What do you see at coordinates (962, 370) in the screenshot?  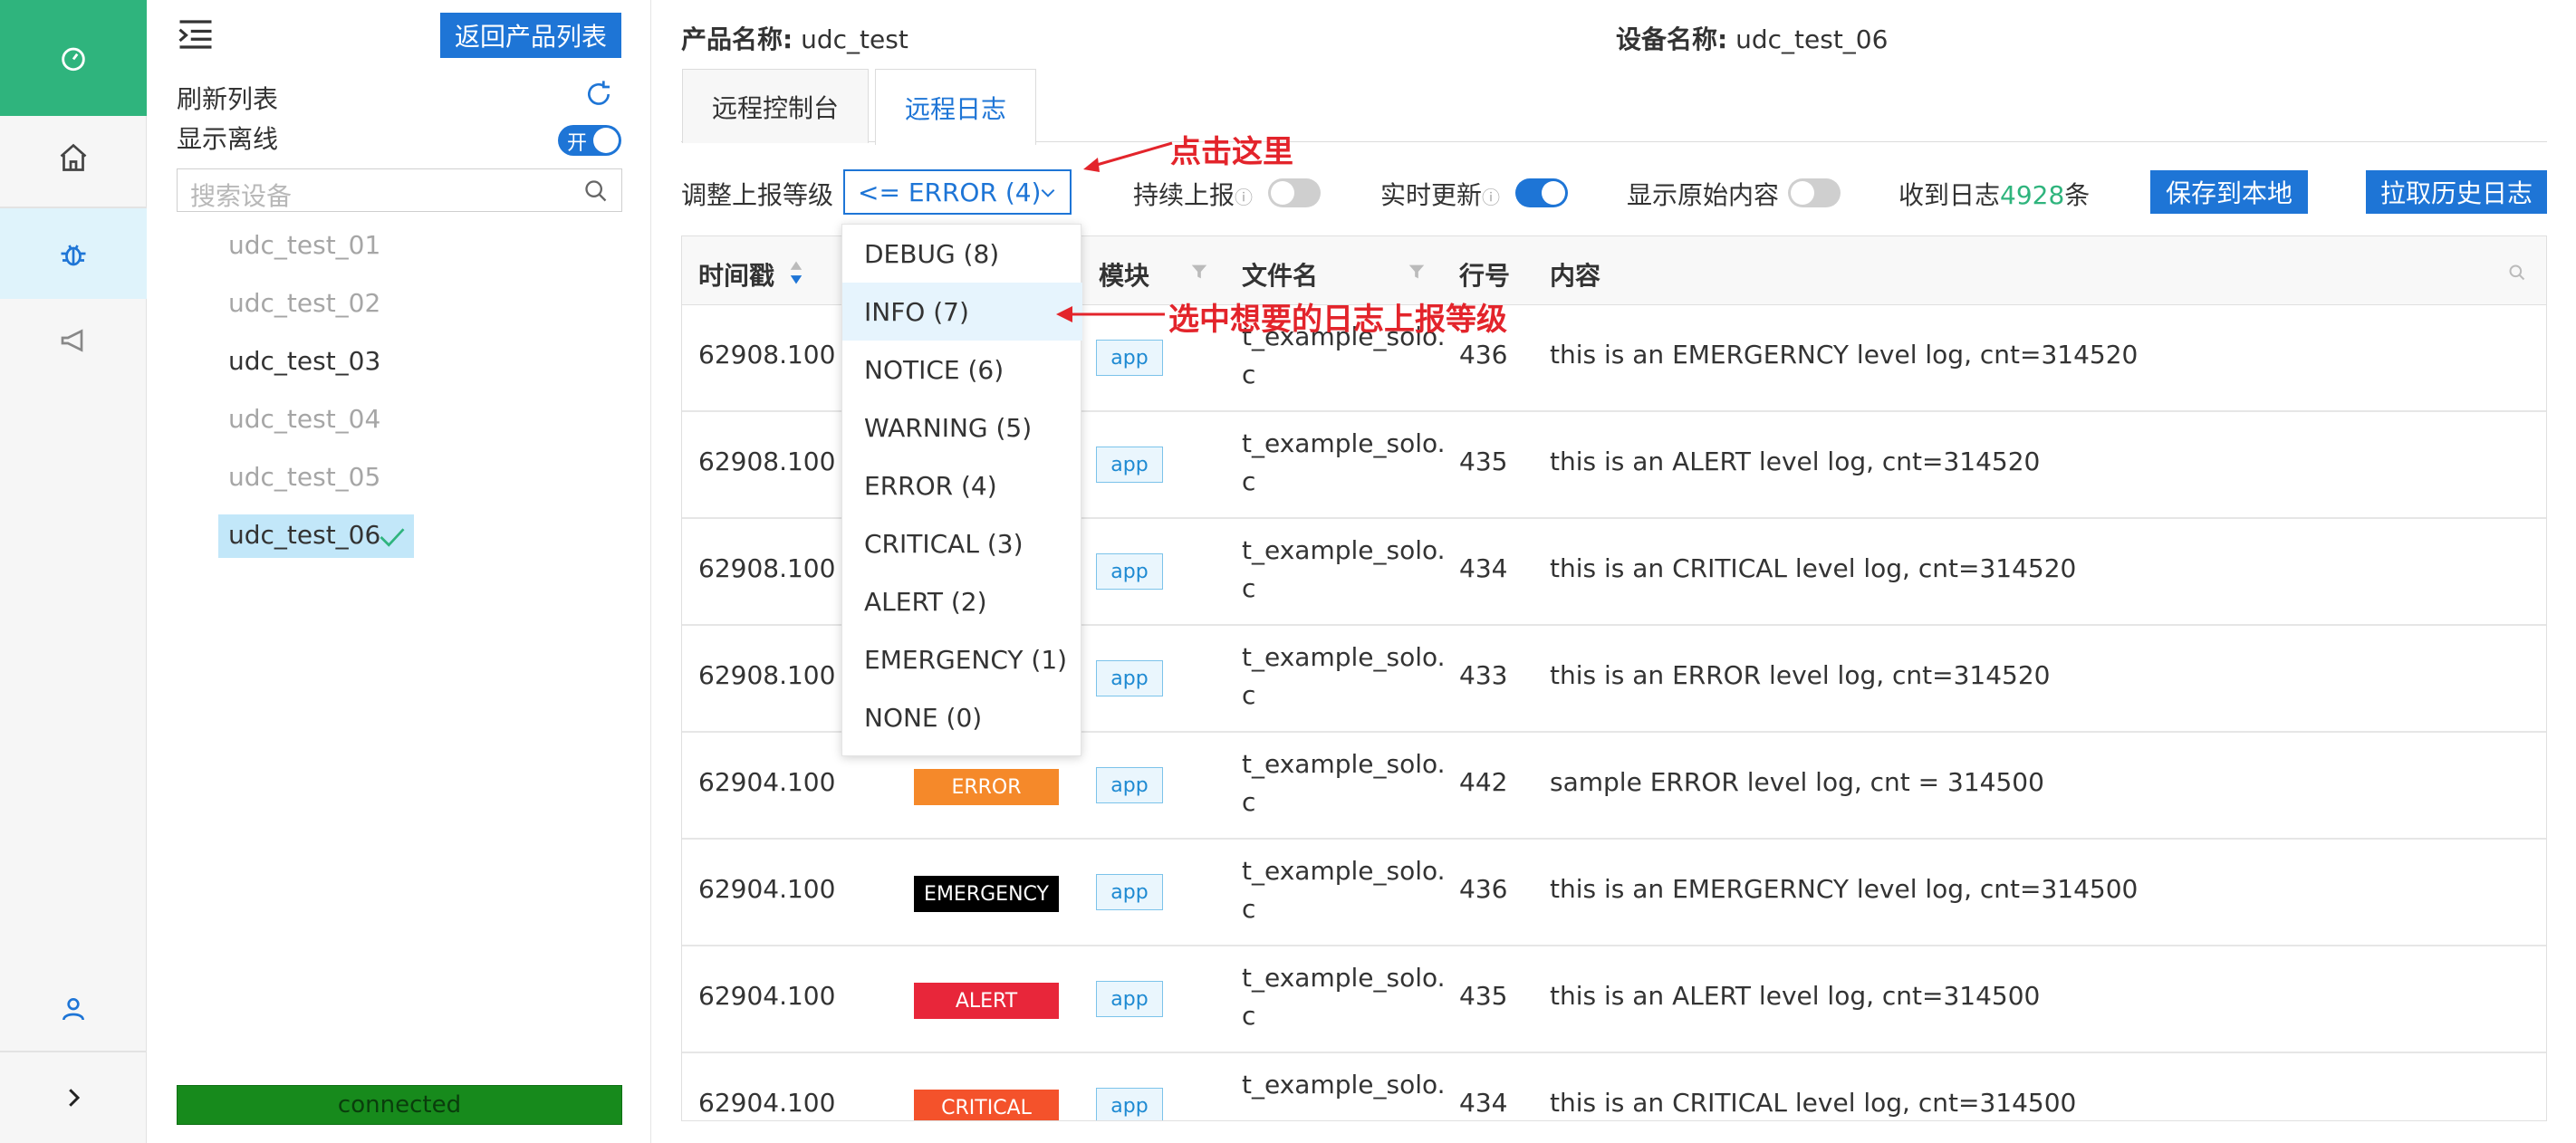 I see `level-option: NOTICE (6)` at bounding box center [962, 370].